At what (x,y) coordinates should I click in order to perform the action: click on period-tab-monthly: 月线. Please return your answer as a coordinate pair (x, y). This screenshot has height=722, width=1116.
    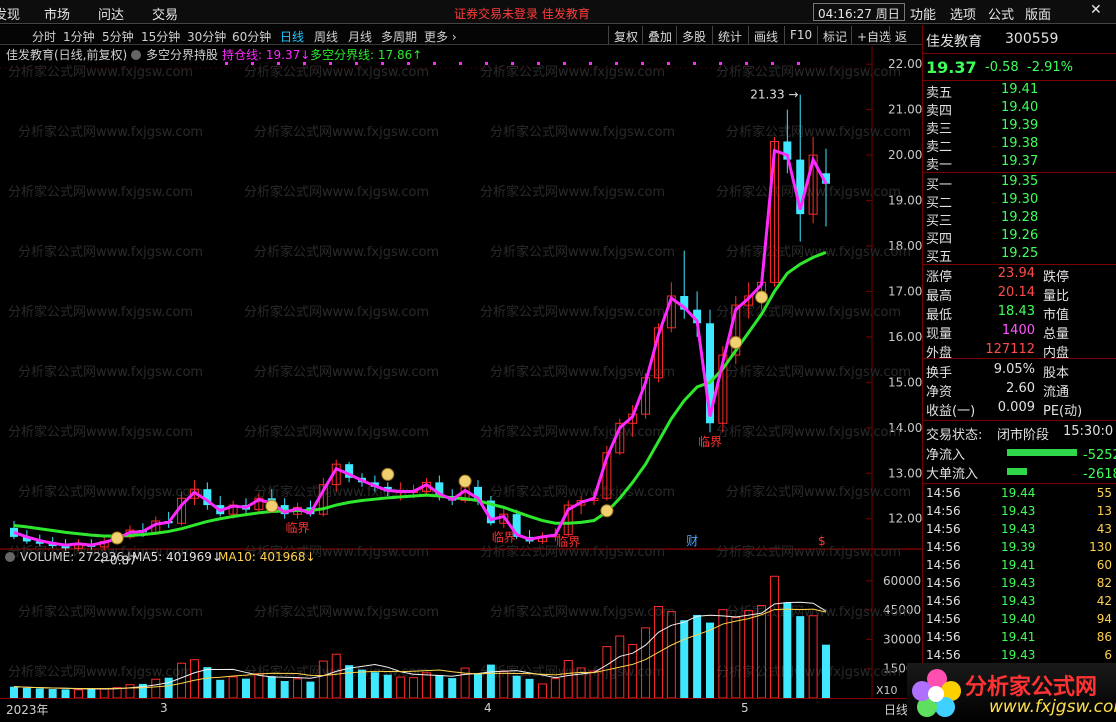
    Looking at the image, I should click on (360, 36).